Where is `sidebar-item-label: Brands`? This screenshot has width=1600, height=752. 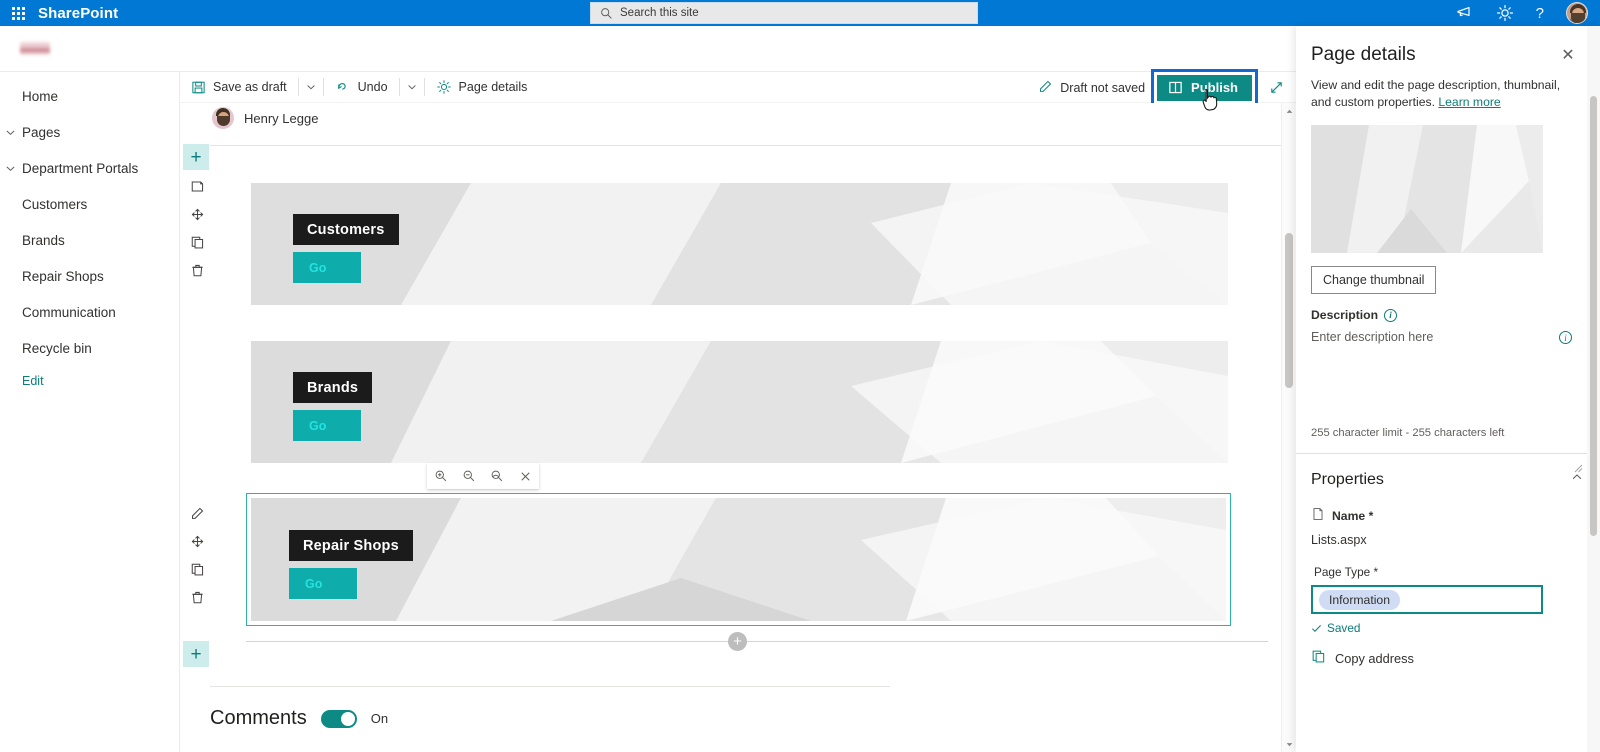
sidebar-item-label: Brands is located at coordinates (43, 240).